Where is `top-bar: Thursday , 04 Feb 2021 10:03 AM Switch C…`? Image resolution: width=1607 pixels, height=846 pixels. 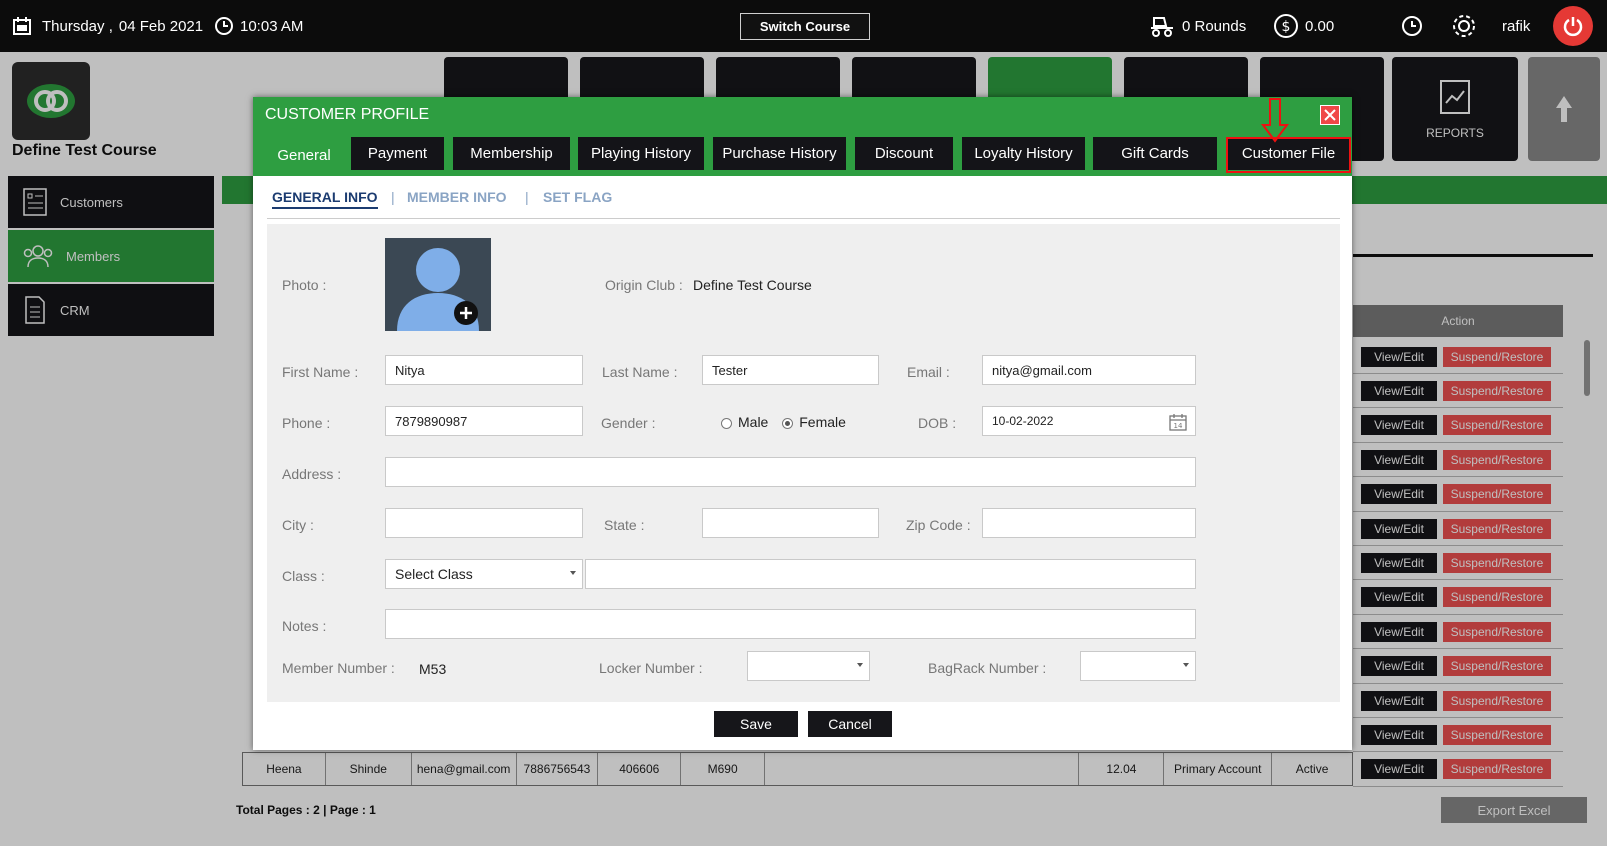 top-bar: Thursday , 04 Feb 2021 10:03 AM Switch C… is located at coordinates (803, 26).